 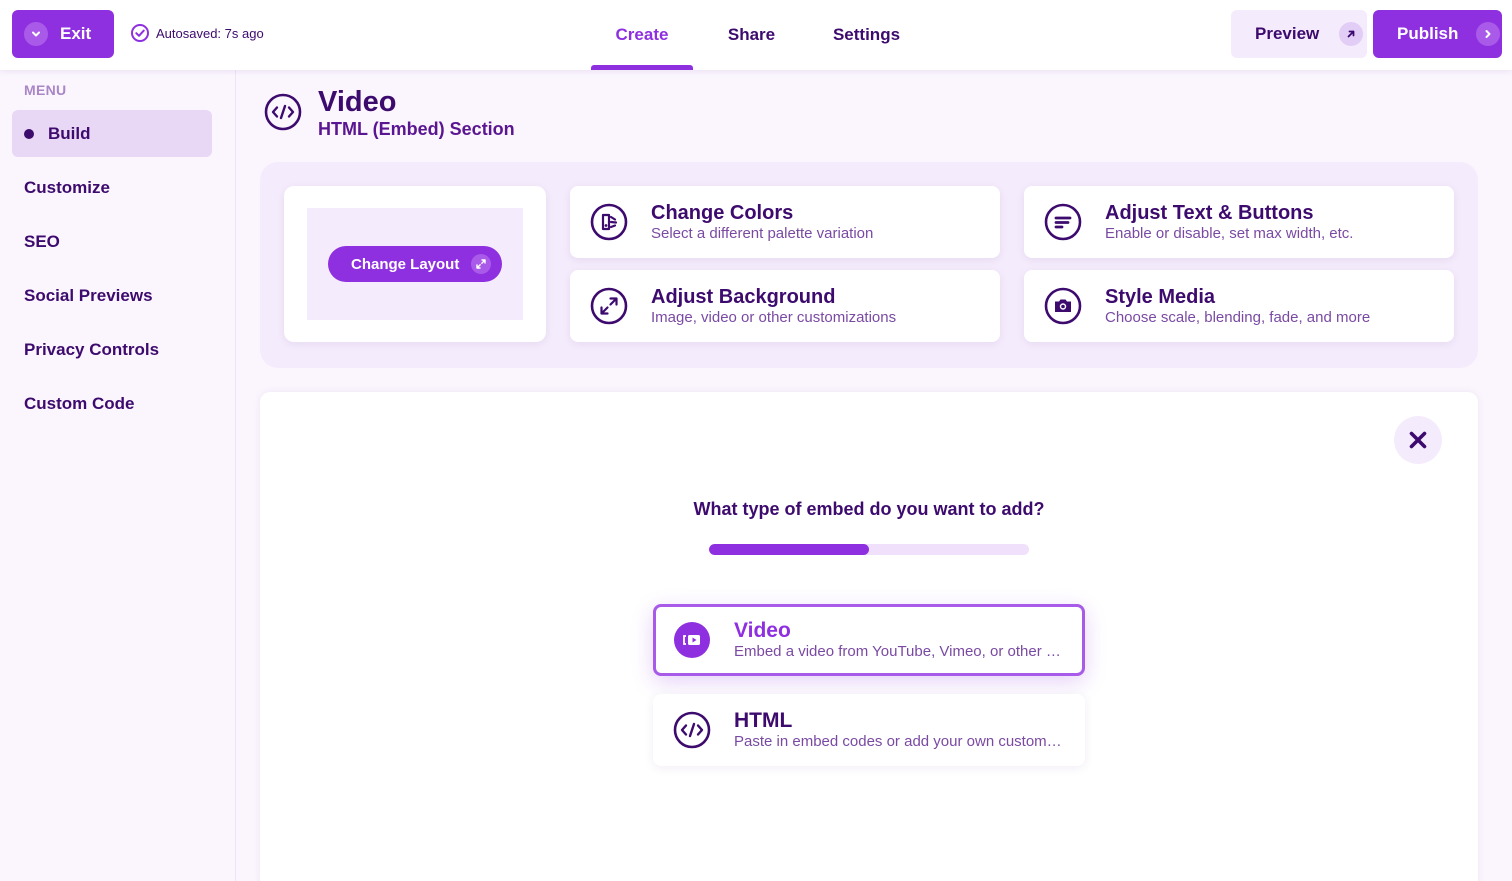 What do you see at coordinates (774, 317) in the screenshot?
I see `adjust-background-desc: Image, video or other customizations` at bounding box center [774, 317].